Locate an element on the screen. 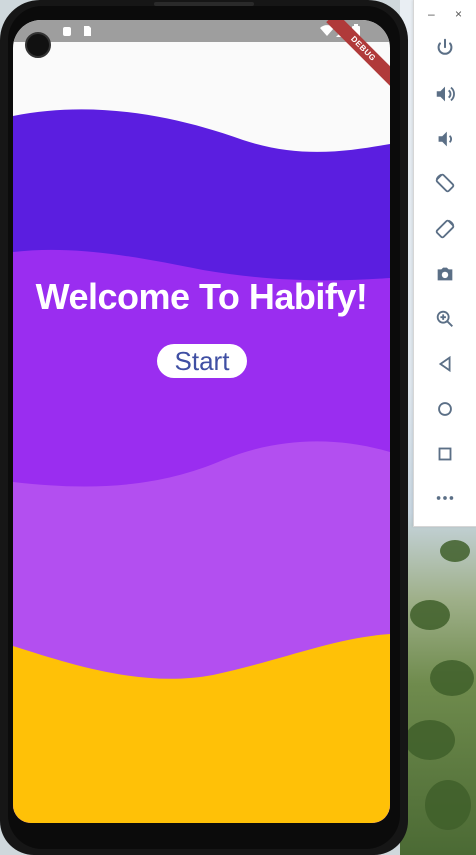 Image resolution: width=476 pixels, height=855 pixels. volume-down-icon is located at coordinates (445, 139).